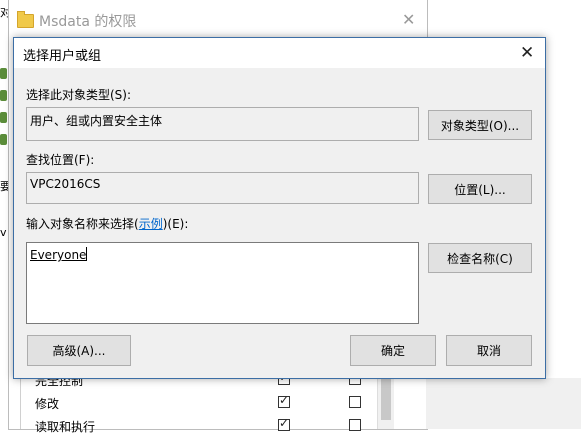 The image size is (581, 436). What do you see at coordinates (393, 350) in the screenshot?
I see `ok-button: 确定` at bounding box center [393, 350].